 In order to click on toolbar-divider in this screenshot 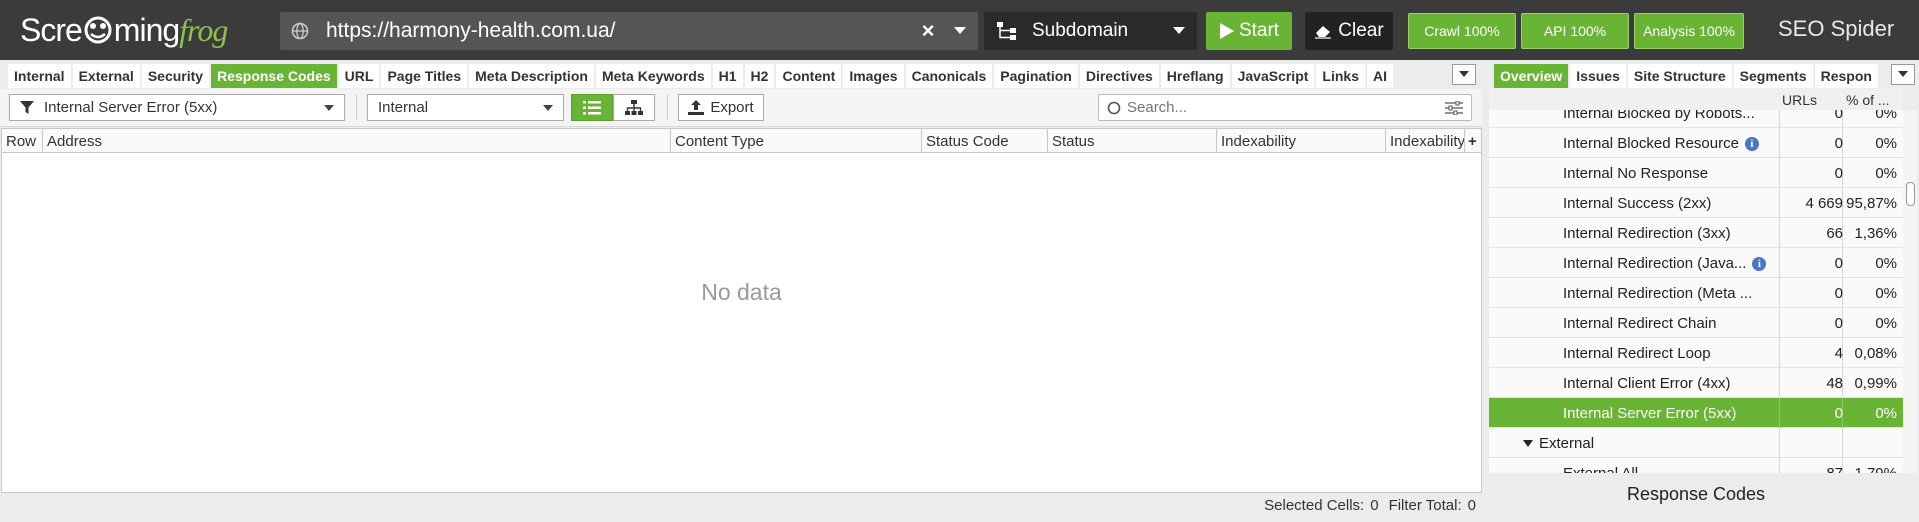, I will do `click(667, 107)`.